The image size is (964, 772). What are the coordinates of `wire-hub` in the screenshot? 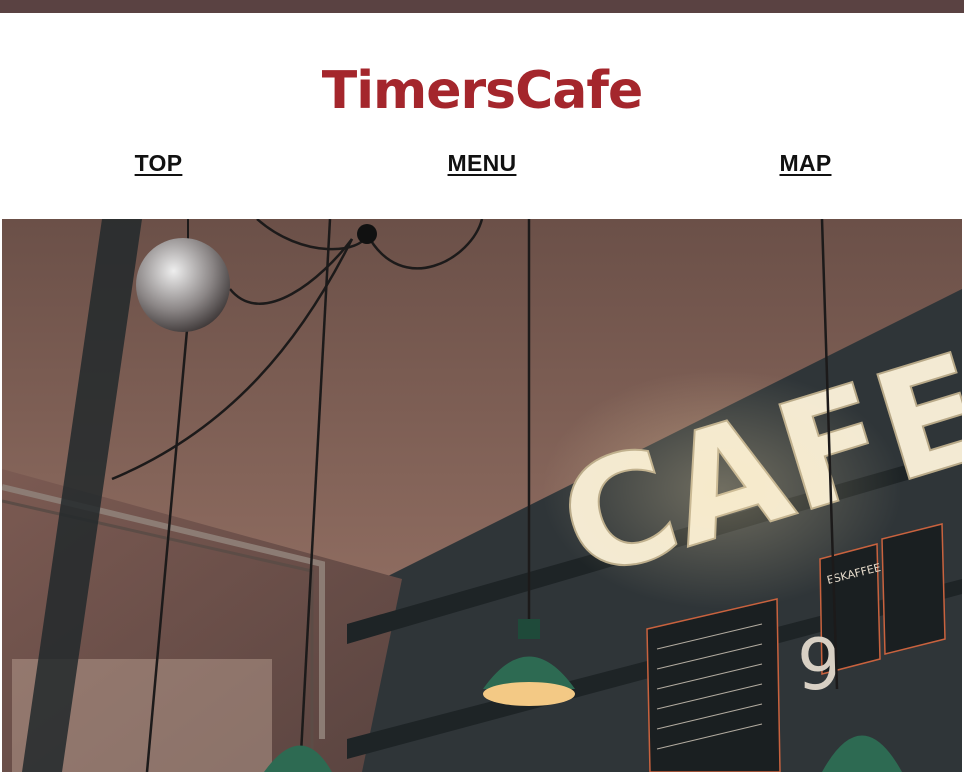 It's located at (367, 234).